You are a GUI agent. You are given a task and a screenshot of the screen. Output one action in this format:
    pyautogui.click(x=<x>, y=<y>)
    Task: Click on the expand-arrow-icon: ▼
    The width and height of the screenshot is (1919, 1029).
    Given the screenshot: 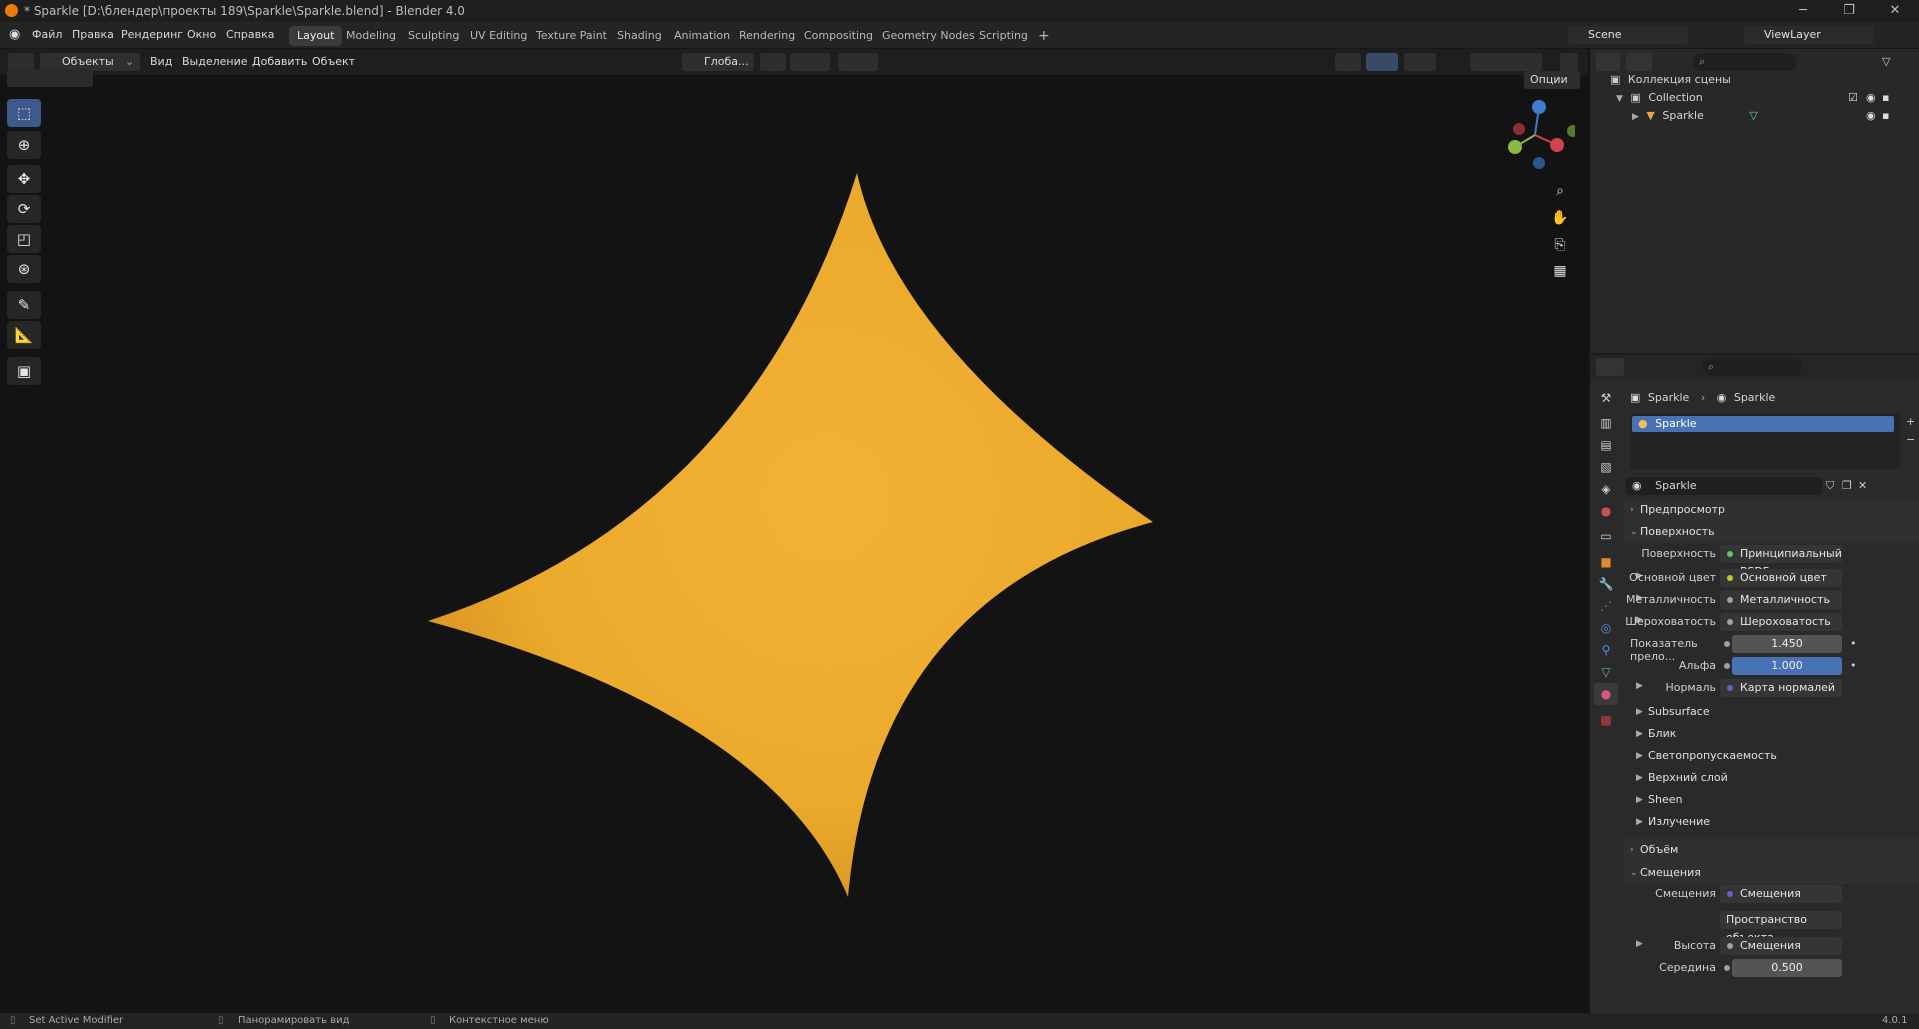 What is the action you would take?
    pyautogui.click(x=1619, y=99)
    